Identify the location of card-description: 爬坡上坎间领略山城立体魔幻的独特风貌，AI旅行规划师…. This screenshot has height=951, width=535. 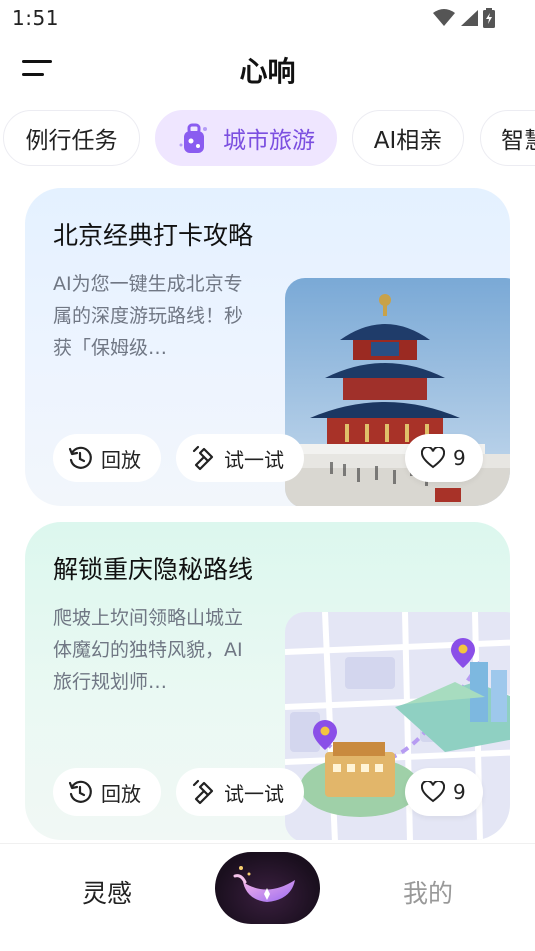
(148, 650).